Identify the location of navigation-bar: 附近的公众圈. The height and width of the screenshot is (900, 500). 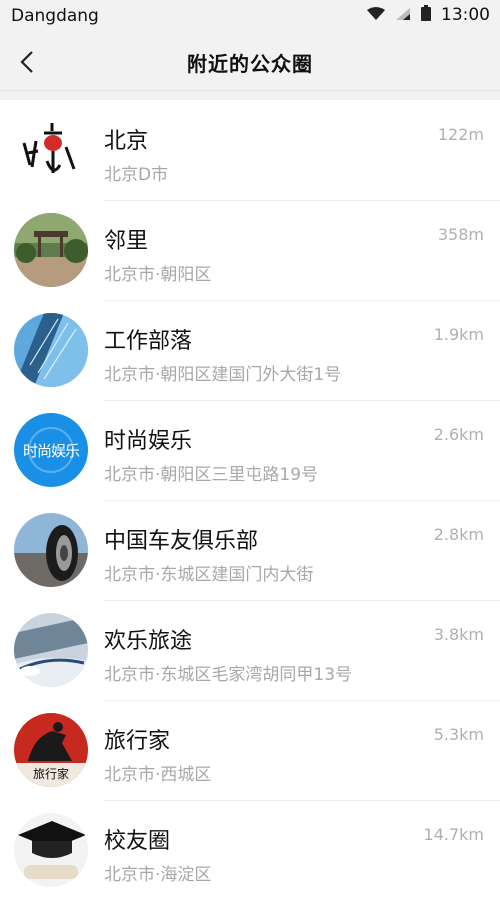
(250, 62).